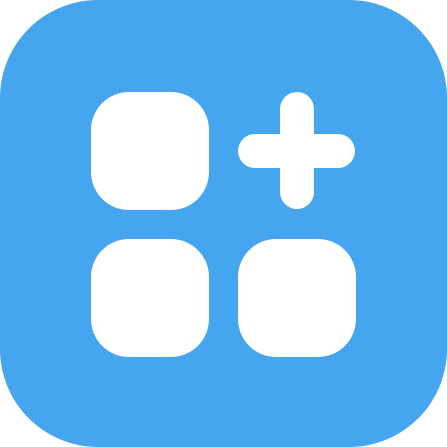  I want to click on tile-bottom-right, so click(297, 298).